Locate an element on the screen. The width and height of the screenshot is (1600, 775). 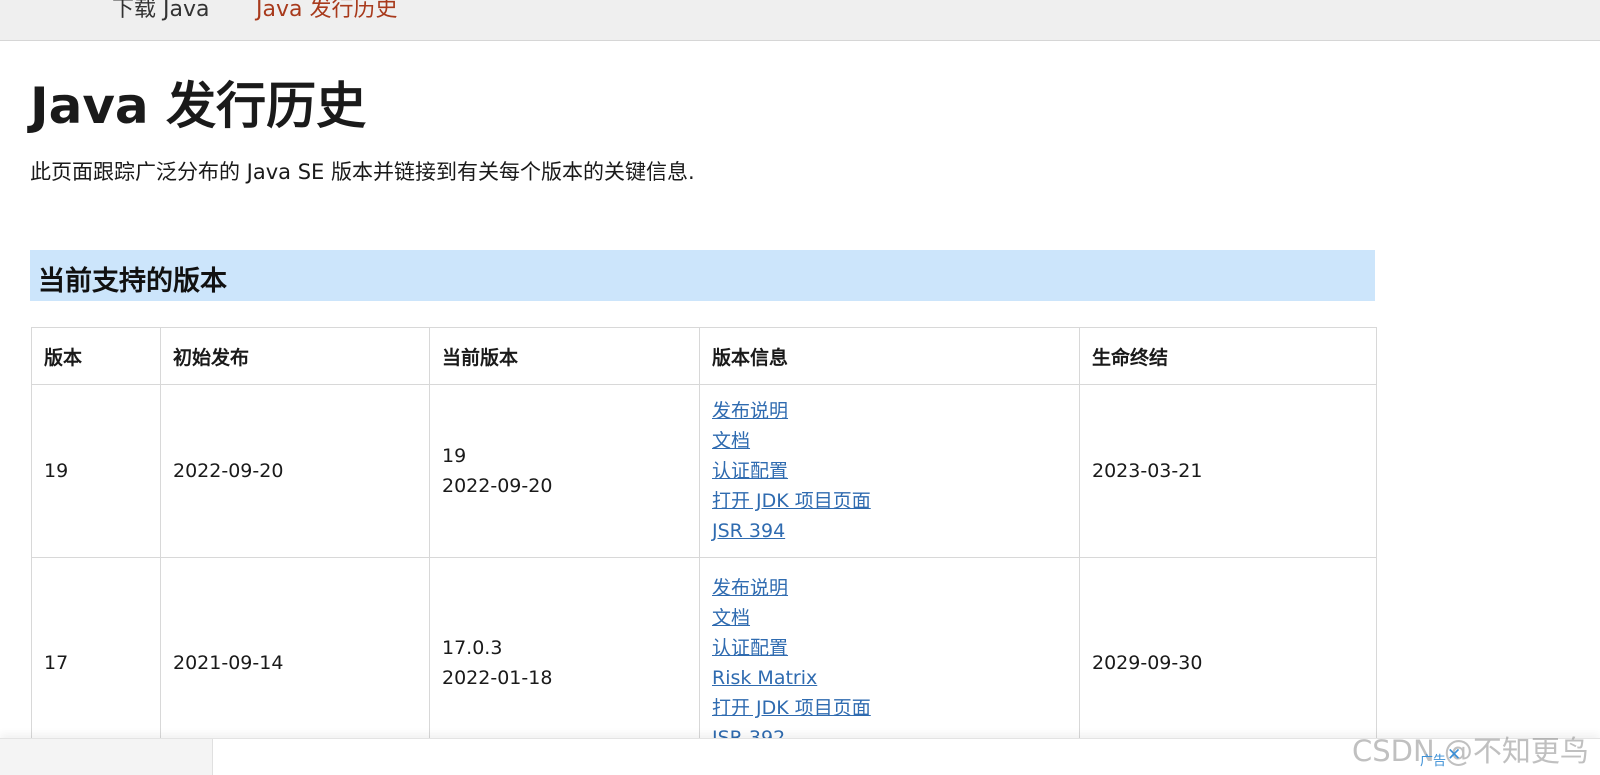
current-version-number: 19 is located at coordinates (454, 456).